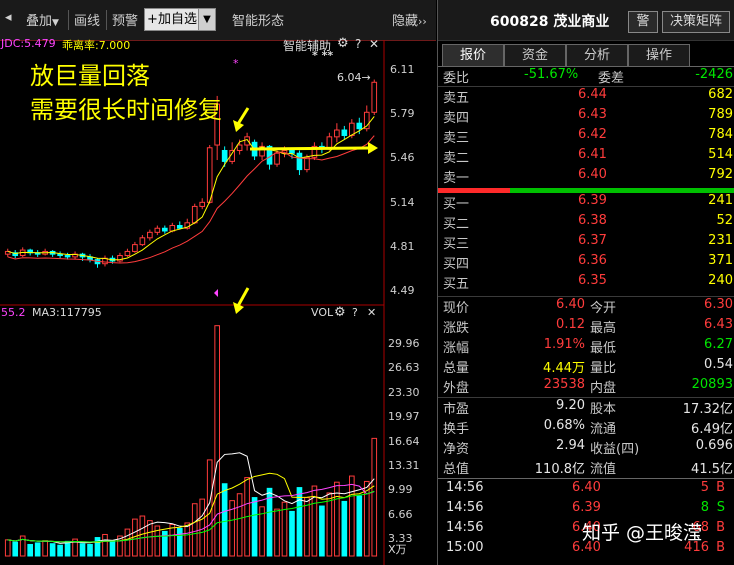  I want to click on watermark: 知乎 @王晙滢, so click(642, 533).